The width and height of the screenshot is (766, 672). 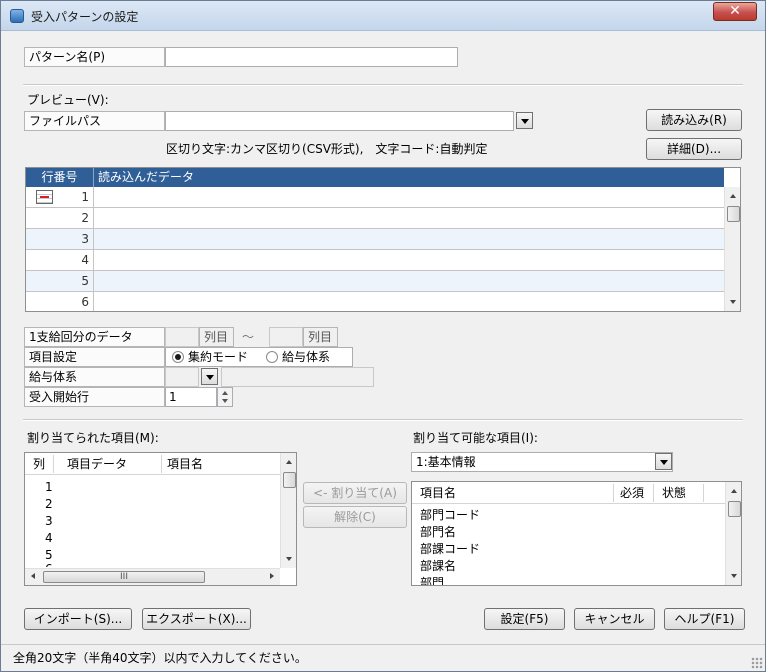 I want to click on summary-mode-label: 集約モード, so click(x=218, y=357).